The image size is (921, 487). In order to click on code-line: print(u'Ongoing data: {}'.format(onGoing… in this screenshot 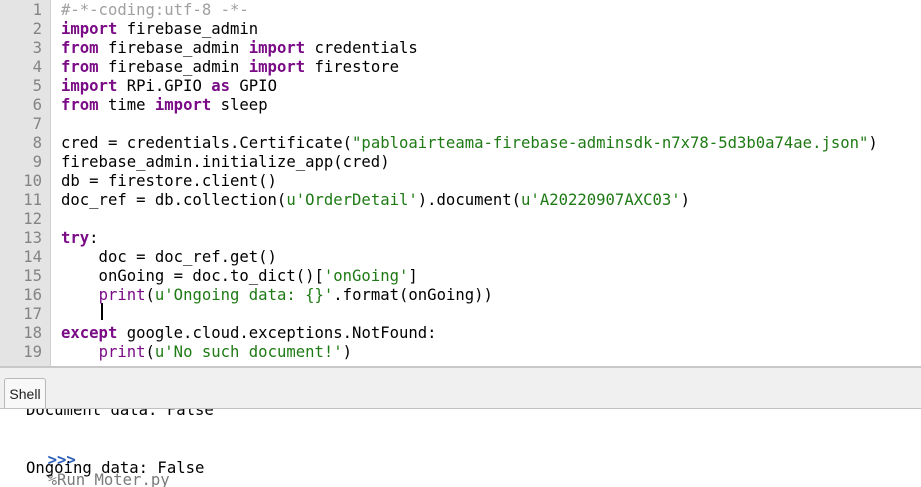, I will do `click(277, 295)`.